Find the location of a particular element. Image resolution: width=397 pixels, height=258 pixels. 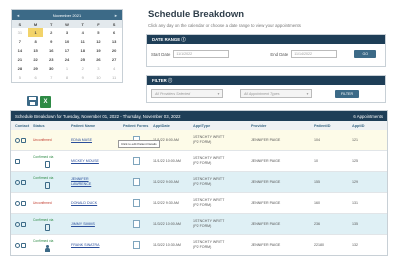

prev-month-icon: ◄ is located at coordinates (18, 15).